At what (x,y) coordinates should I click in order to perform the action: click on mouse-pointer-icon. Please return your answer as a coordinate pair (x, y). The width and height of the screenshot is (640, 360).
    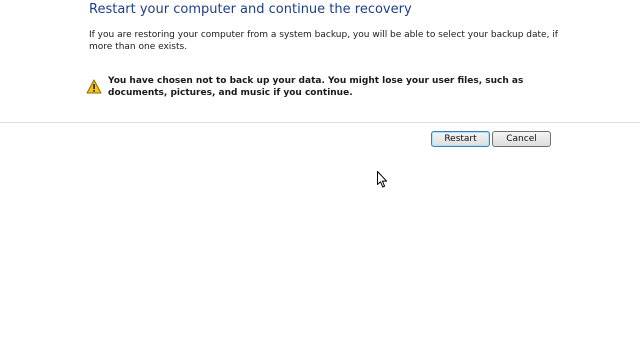
    Looking at the image, I should click on (382, 179).